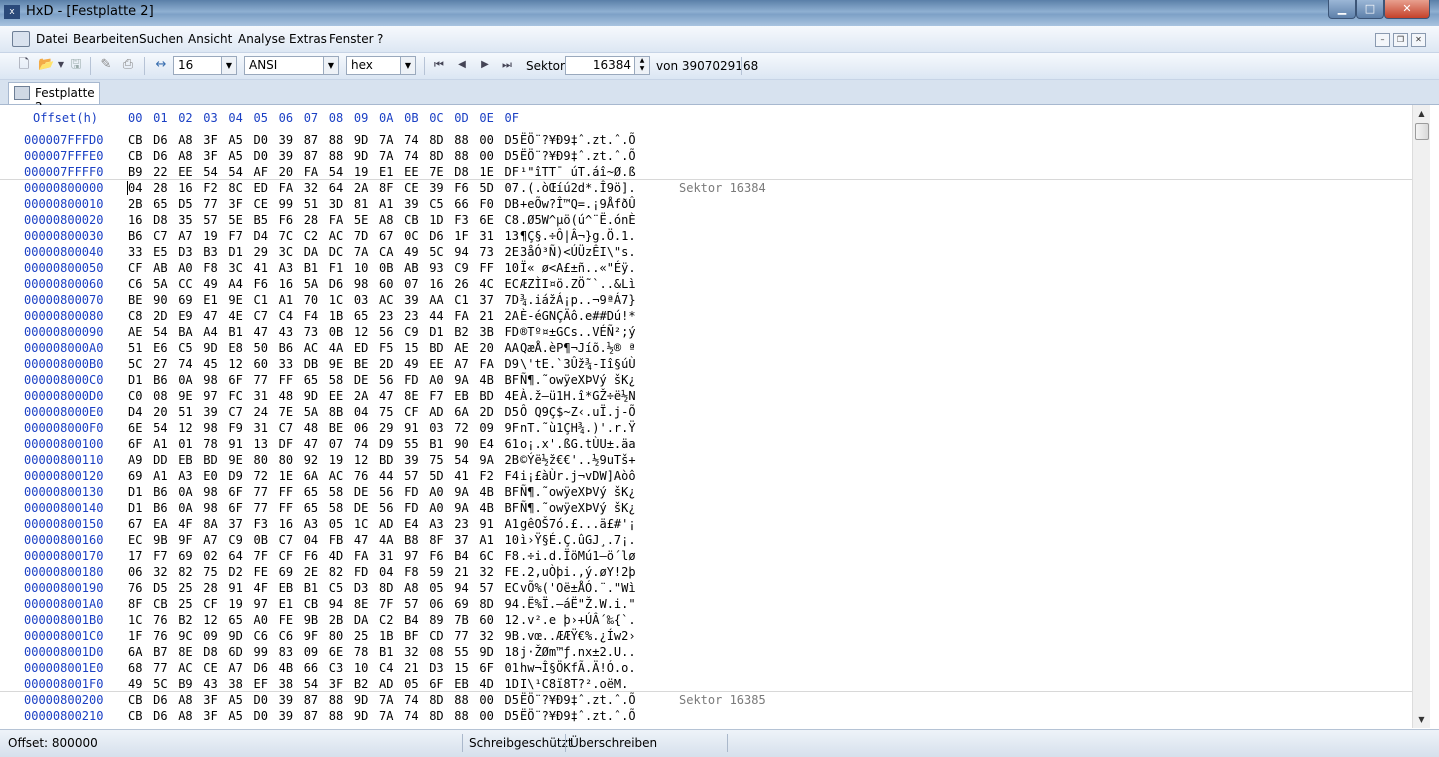 The width and height of the screenshot is (1439, 757). What do you see at coordinates (336, 668) in the screenshot?
I see `hex-byte: C3` at bounding box center [336, 668].